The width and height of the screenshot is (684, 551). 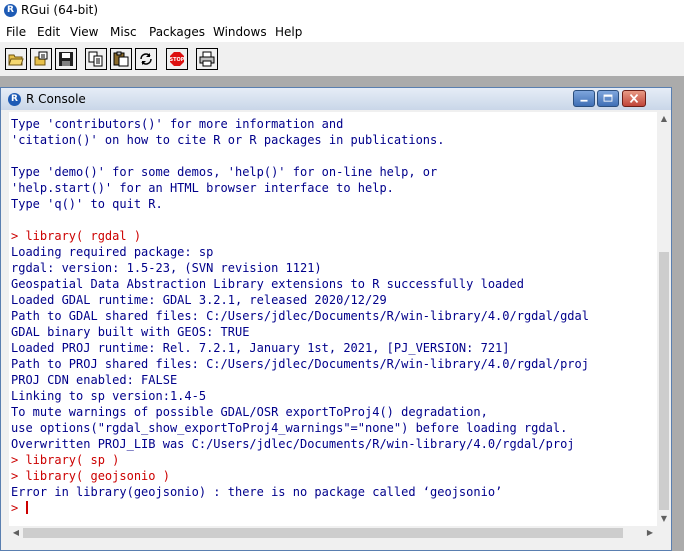 I want to click on folder-open-icon, so click(x=16, y=60).